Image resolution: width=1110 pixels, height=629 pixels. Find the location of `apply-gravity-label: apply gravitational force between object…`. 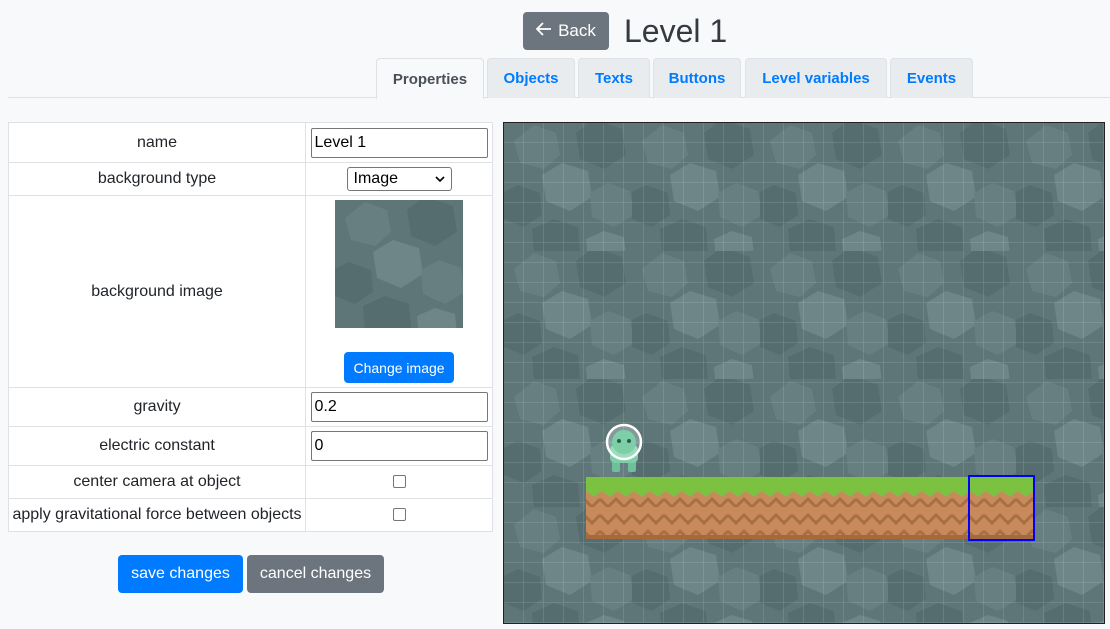

apply-gravity-label: apply gravitational force between object… is located at coordinates (157, 515).